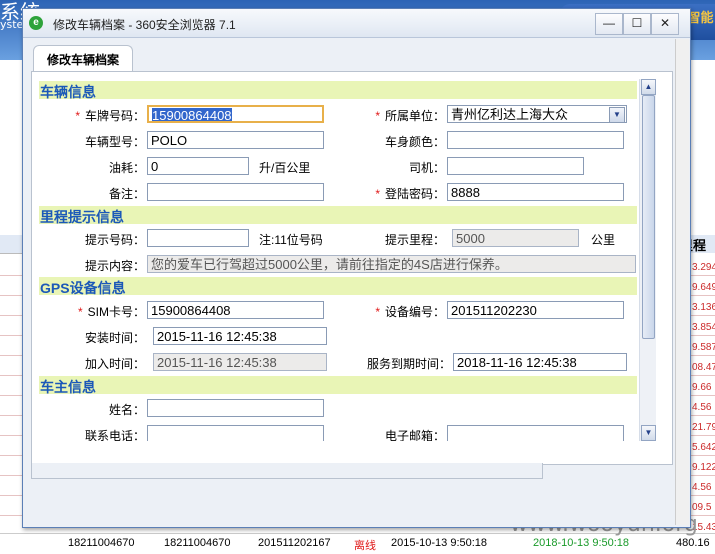 Image resolution: width=715 pixels, height=554 pixels. What do you see at coordinates (114, 240) in the screenshot?
I see `notify-phone-label: 提示号码：` at bounding box center [114, 240].